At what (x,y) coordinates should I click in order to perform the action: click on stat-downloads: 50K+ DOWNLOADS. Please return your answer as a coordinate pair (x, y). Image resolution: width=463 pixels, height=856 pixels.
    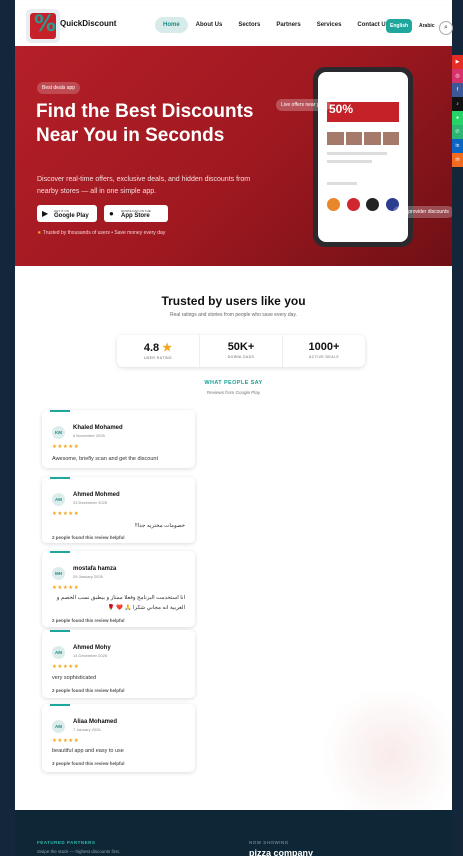
    Looking at the image, I should click on (241, 351).